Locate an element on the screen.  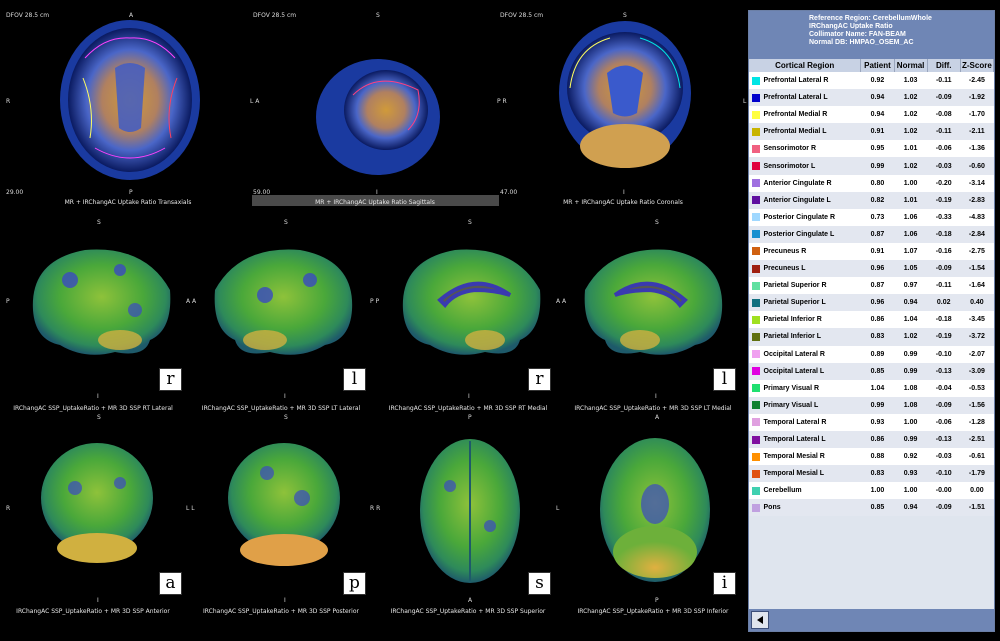
table-row: Parietal Inferior R 0.86 1.04 -0.18 -3.45 is located at coordinates (871, 320).